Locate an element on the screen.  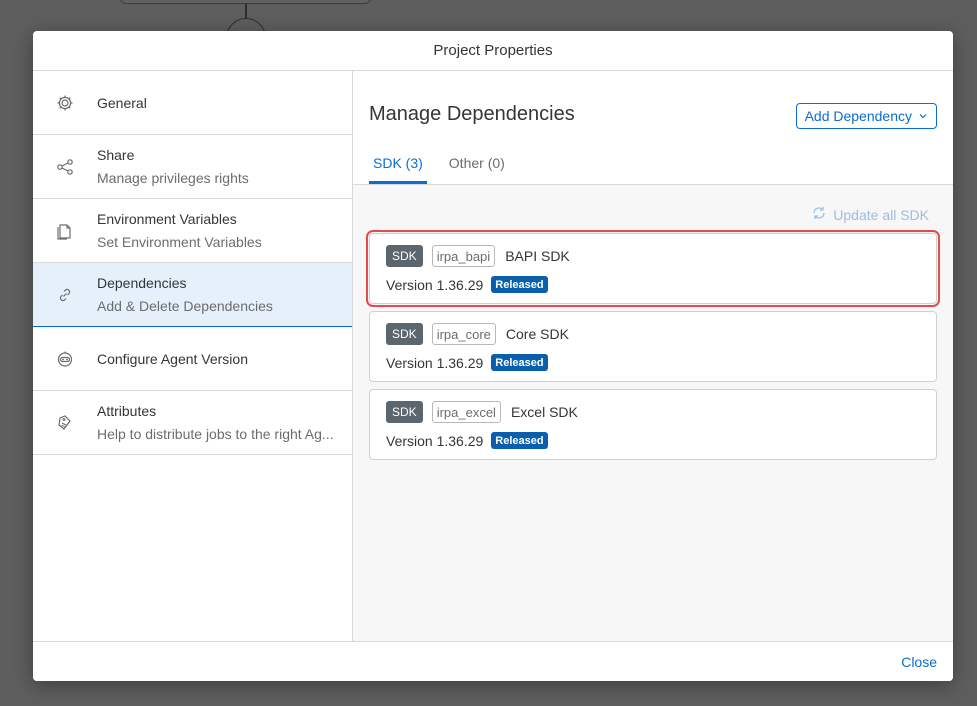
sdk-name: Core SDK is located at coordinates (537, 334).